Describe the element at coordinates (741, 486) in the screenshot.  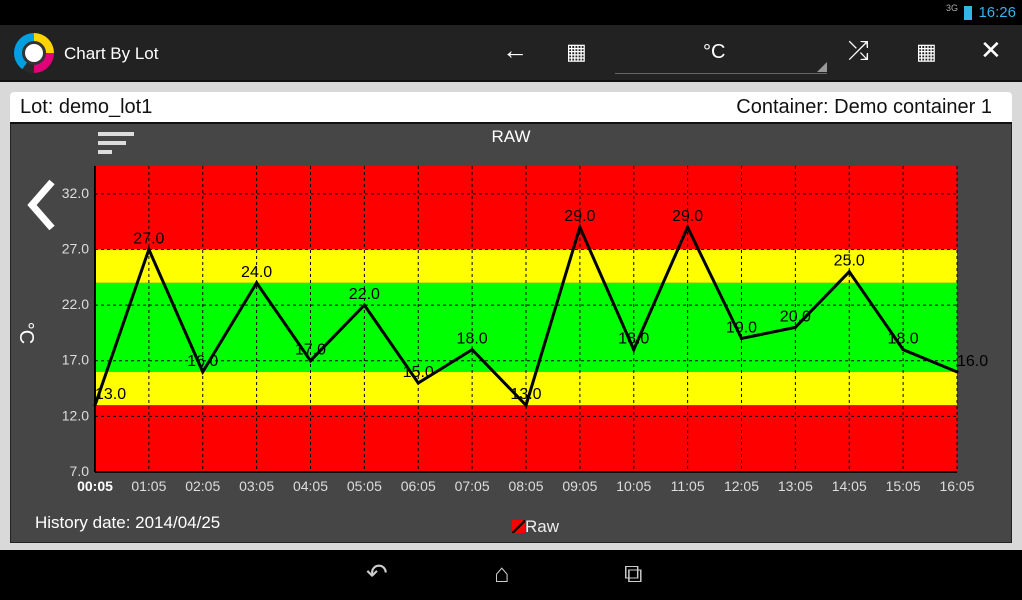
I see `x-tick-label: 12:05` at that location.